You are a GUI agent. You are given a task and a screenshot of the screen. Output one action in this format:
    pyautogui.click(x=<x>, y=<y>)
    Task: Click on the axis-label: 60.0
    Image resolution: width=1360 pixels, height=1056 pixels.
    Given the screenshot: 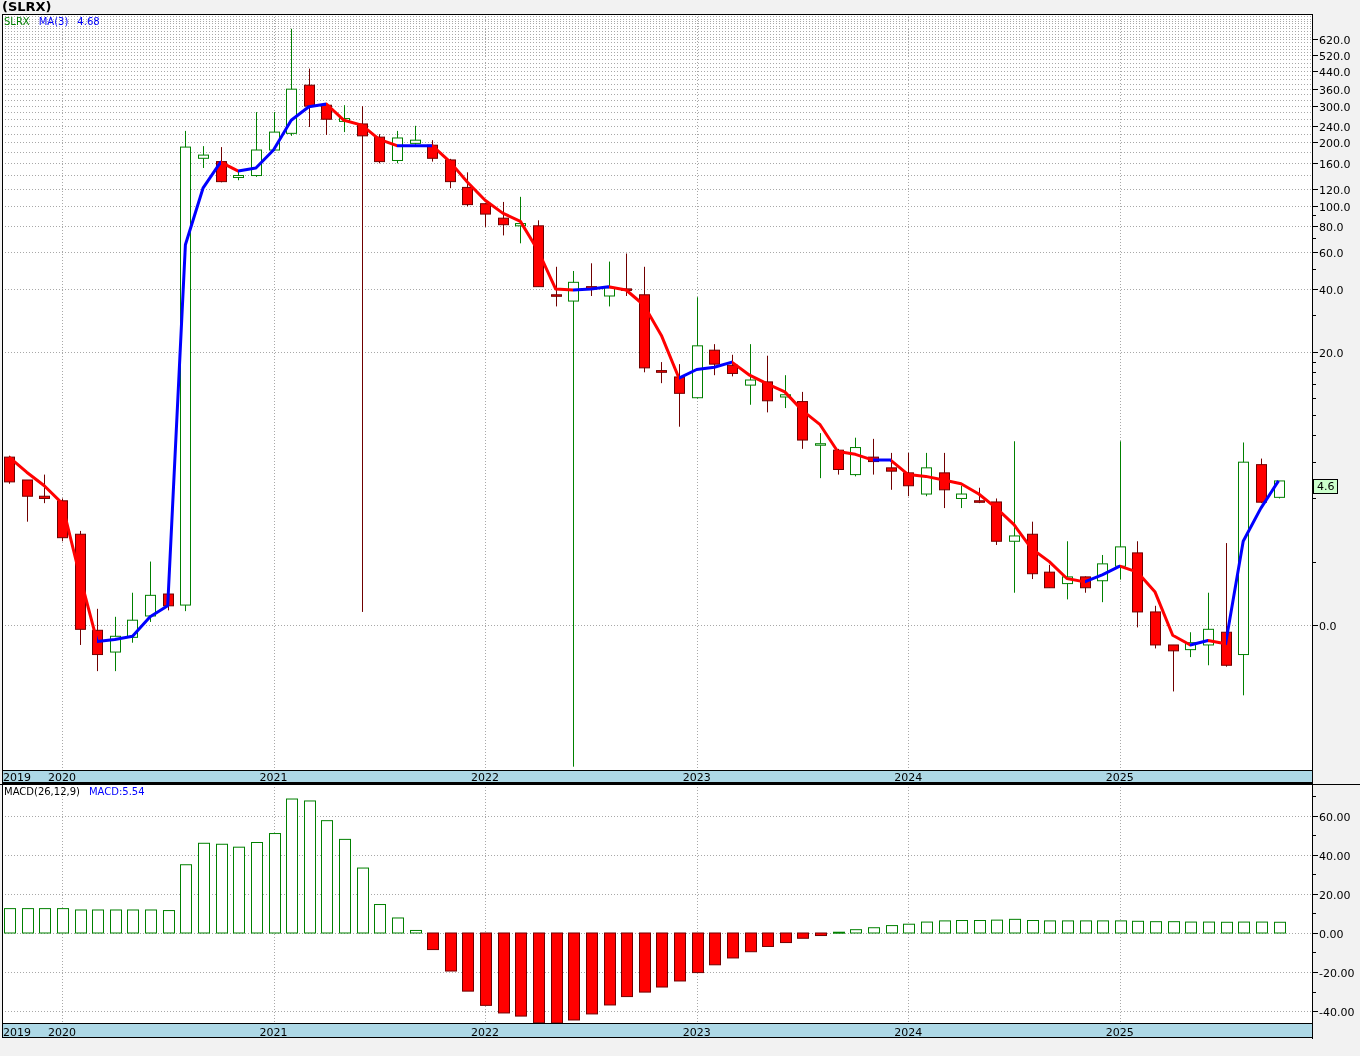 What is the action you would take?
    pyautogui.click(x=1331, y=253)
    